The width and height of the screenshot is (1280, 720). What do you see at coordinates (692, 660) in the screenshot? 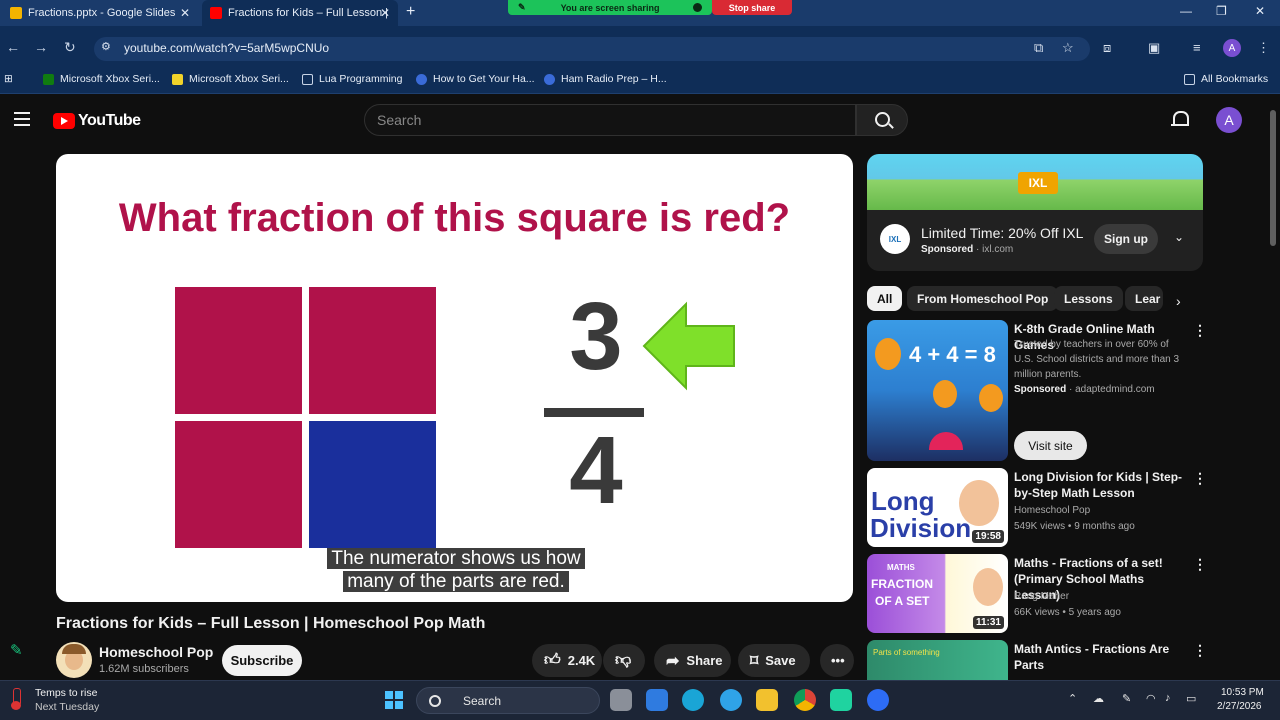
I see `share-button: ➦ Share` at bounding box center [692, 660].